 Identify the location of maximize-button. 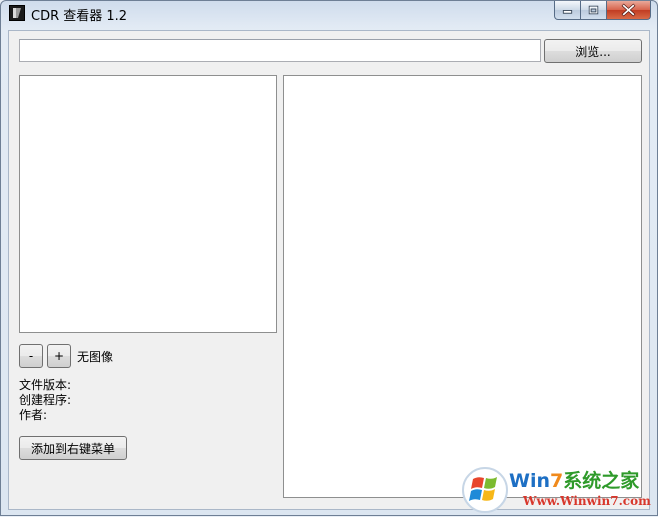
(594, 10).